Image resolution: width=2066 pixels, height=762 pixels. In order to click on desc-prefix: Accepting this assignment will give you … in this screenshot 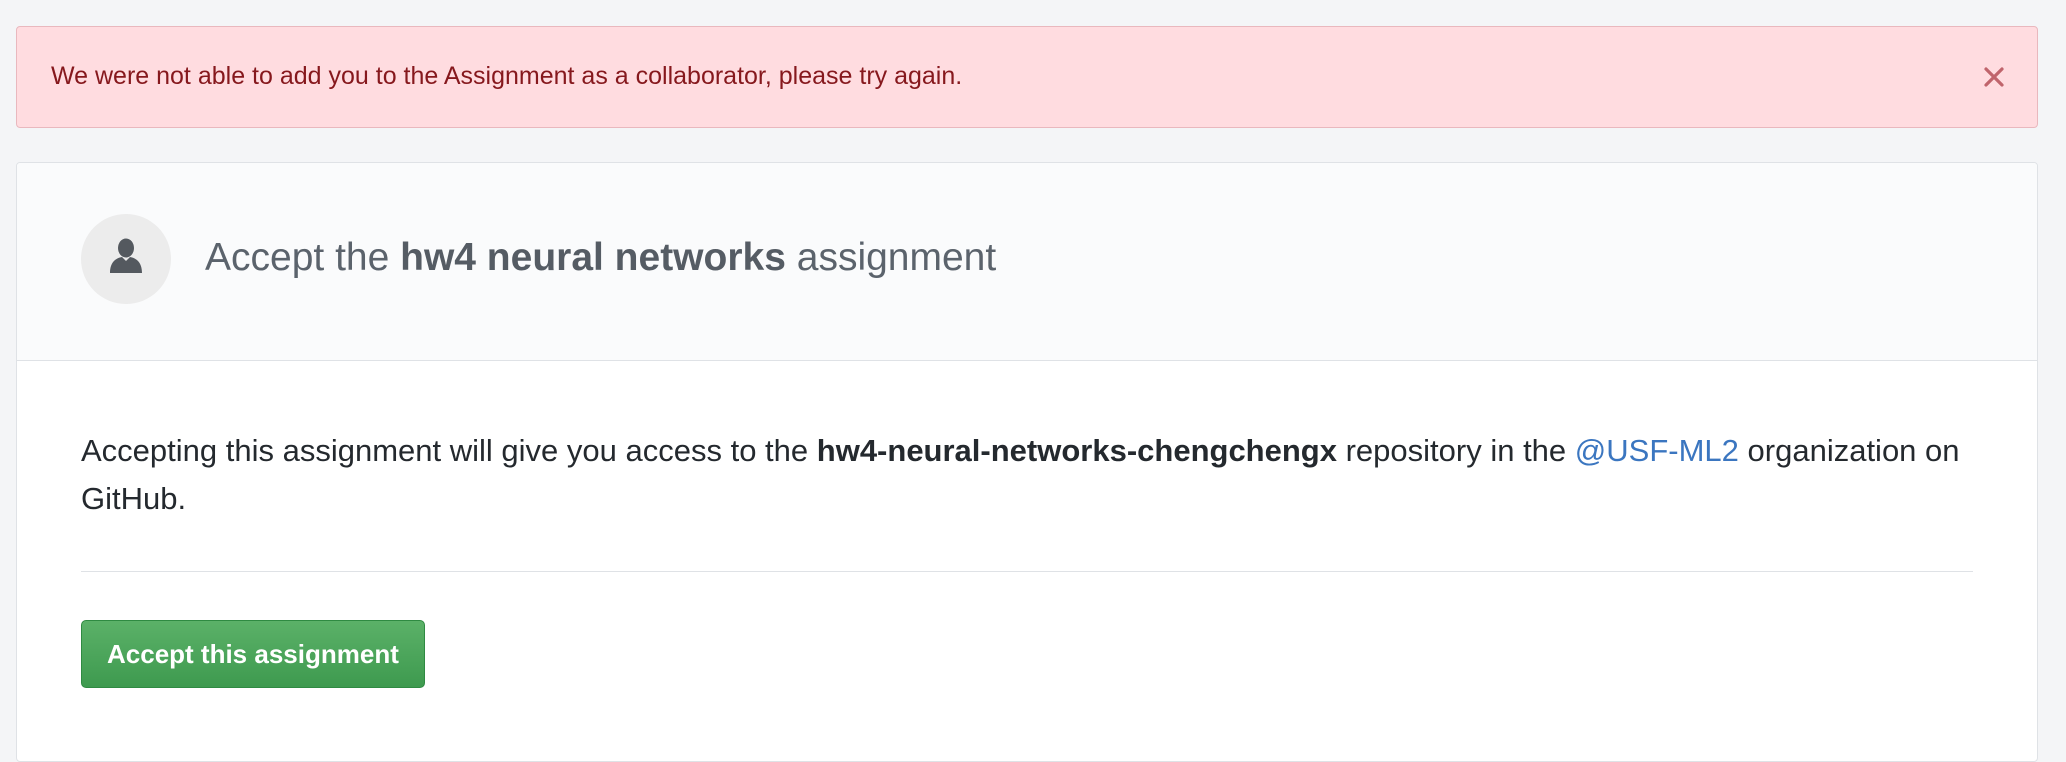, I will do `click(445, 450)`.